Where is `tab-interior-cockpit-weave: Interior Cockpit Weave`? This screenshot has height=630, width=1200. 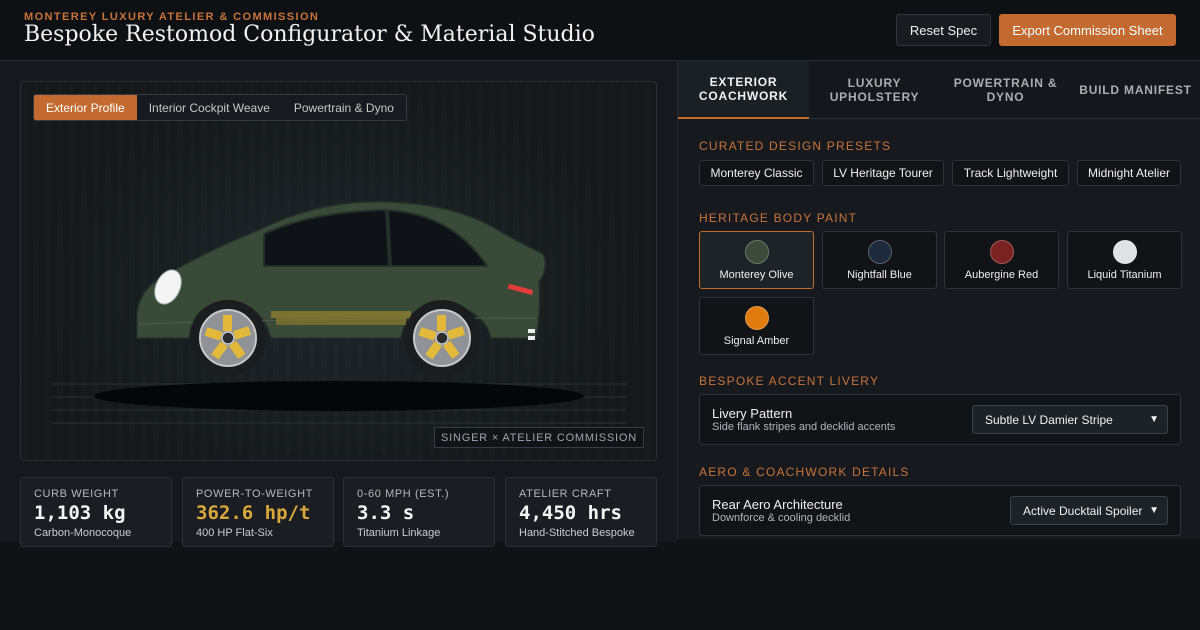 tab-interior-cockpit-weave: Interior Cockpit Weave is located at coordinates (209, 107).